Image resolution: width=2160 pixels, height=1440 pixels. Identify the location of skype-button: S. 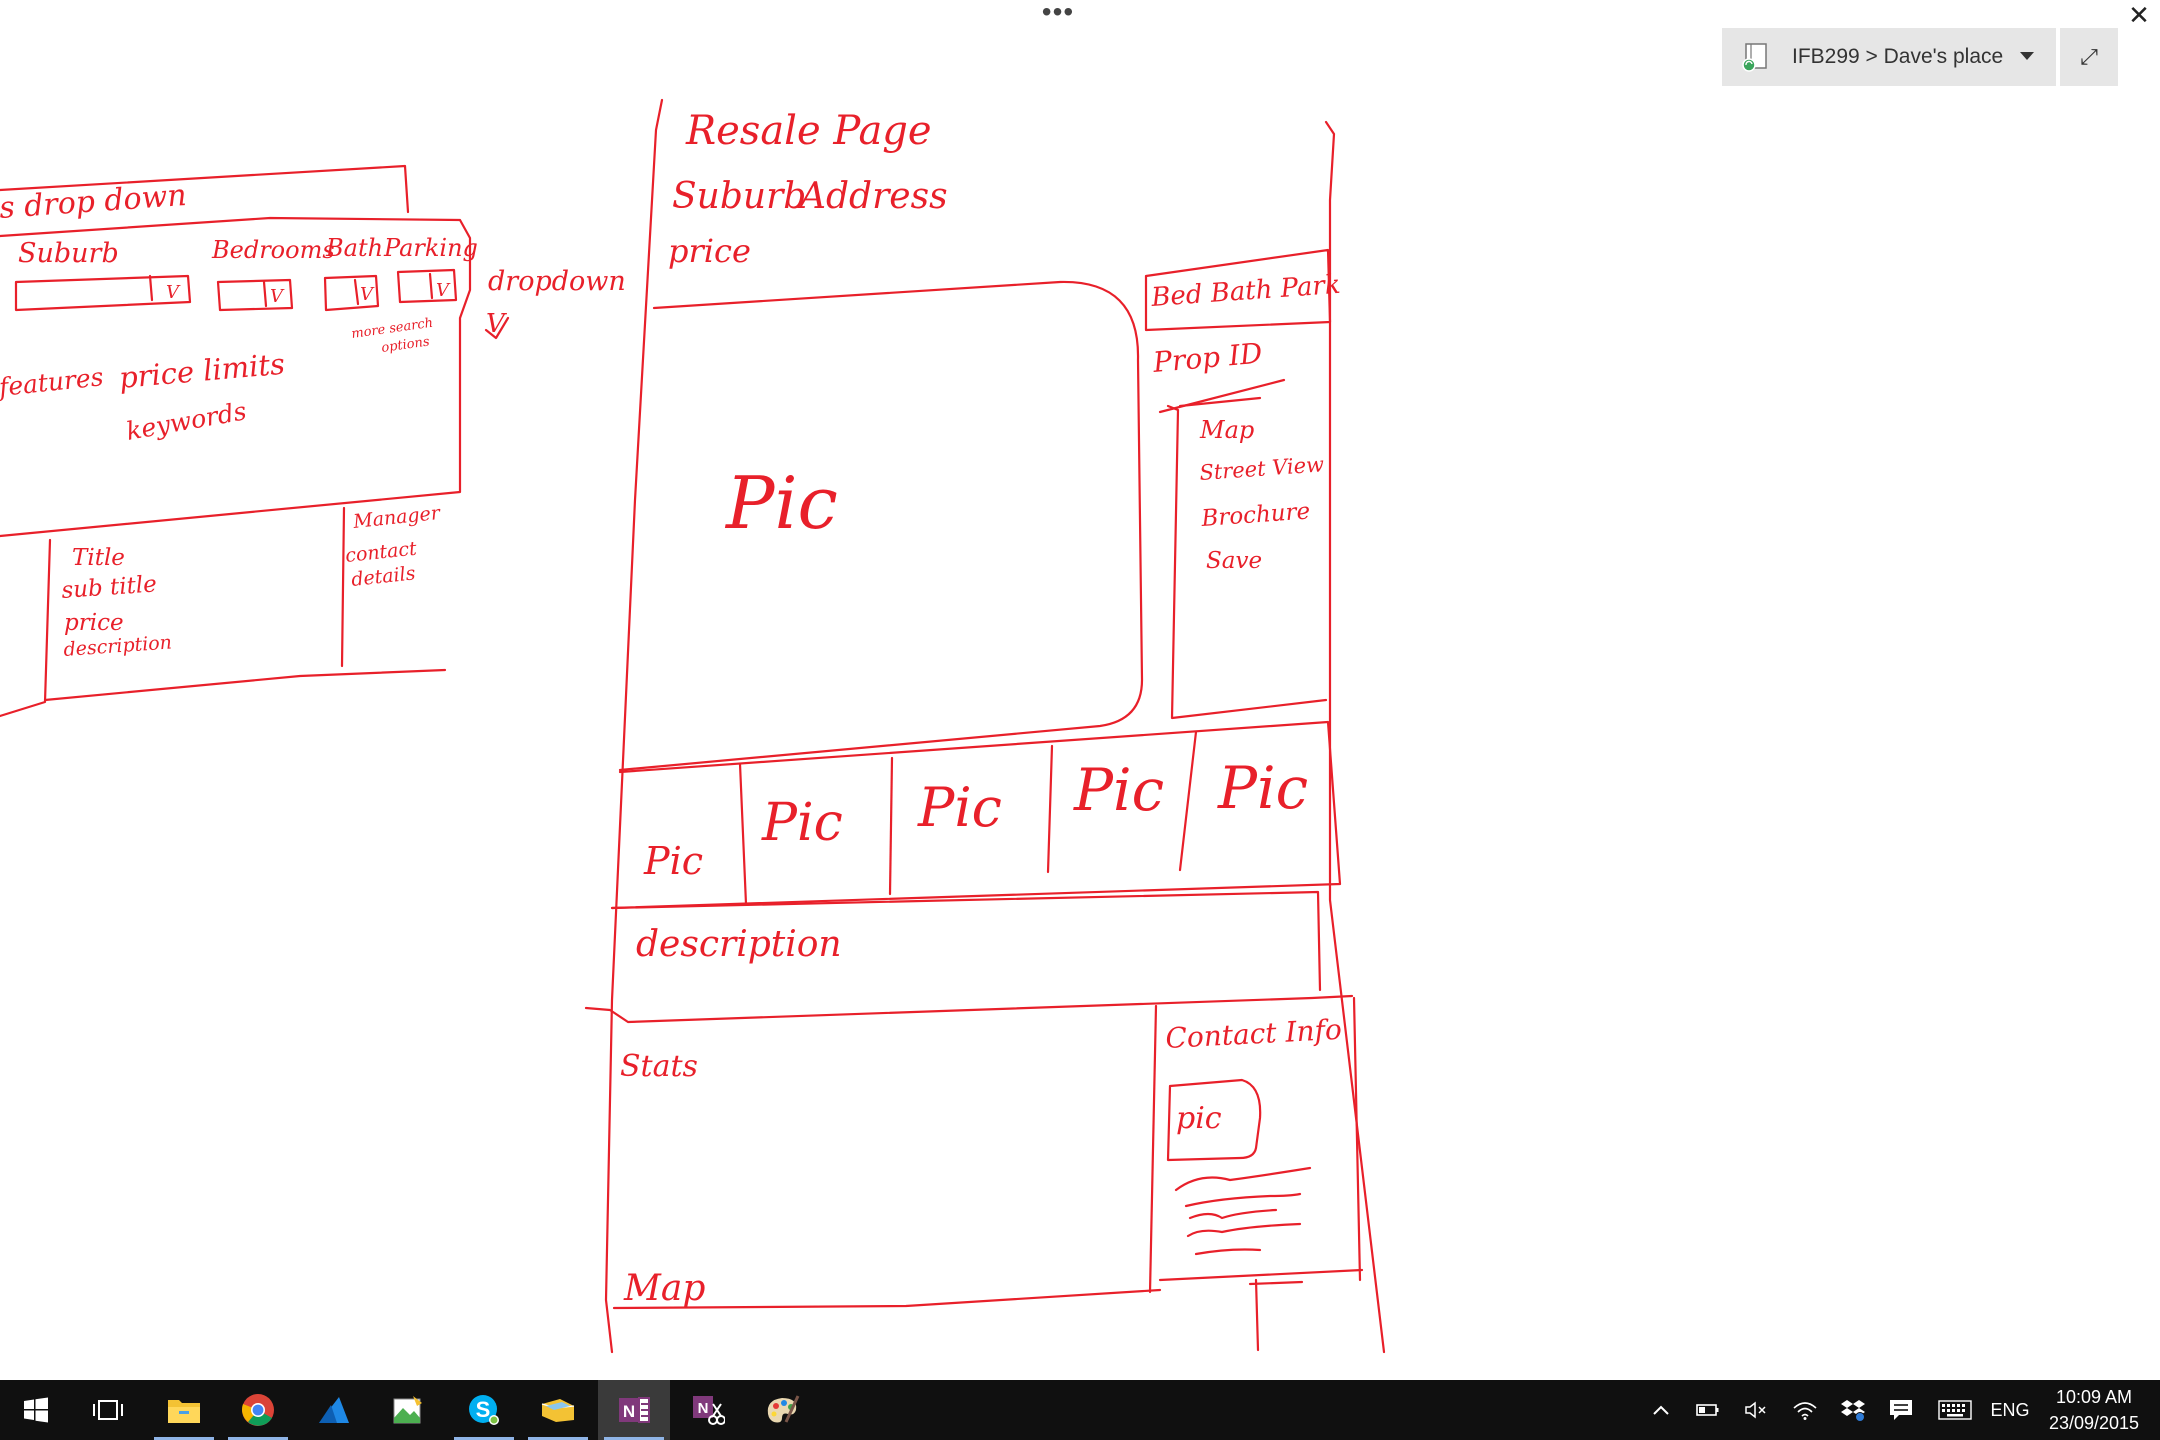
(484, 1410).